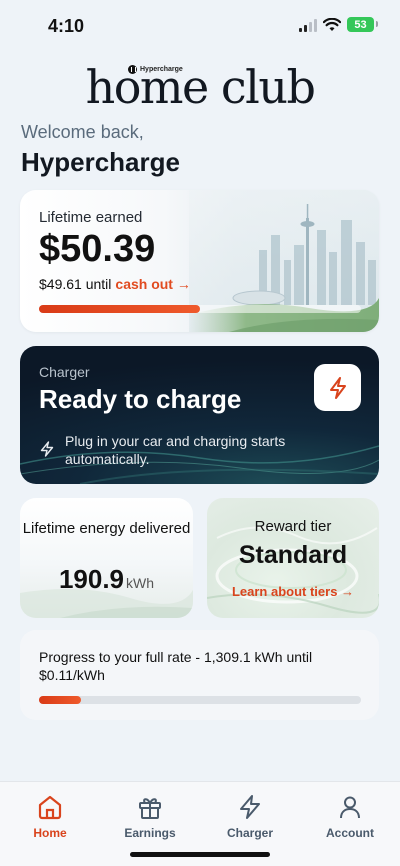 Image resolution: width=400 pixels, height=866 pixels. I want to click on brand-badge: Hypercharge, so click(155, 69).